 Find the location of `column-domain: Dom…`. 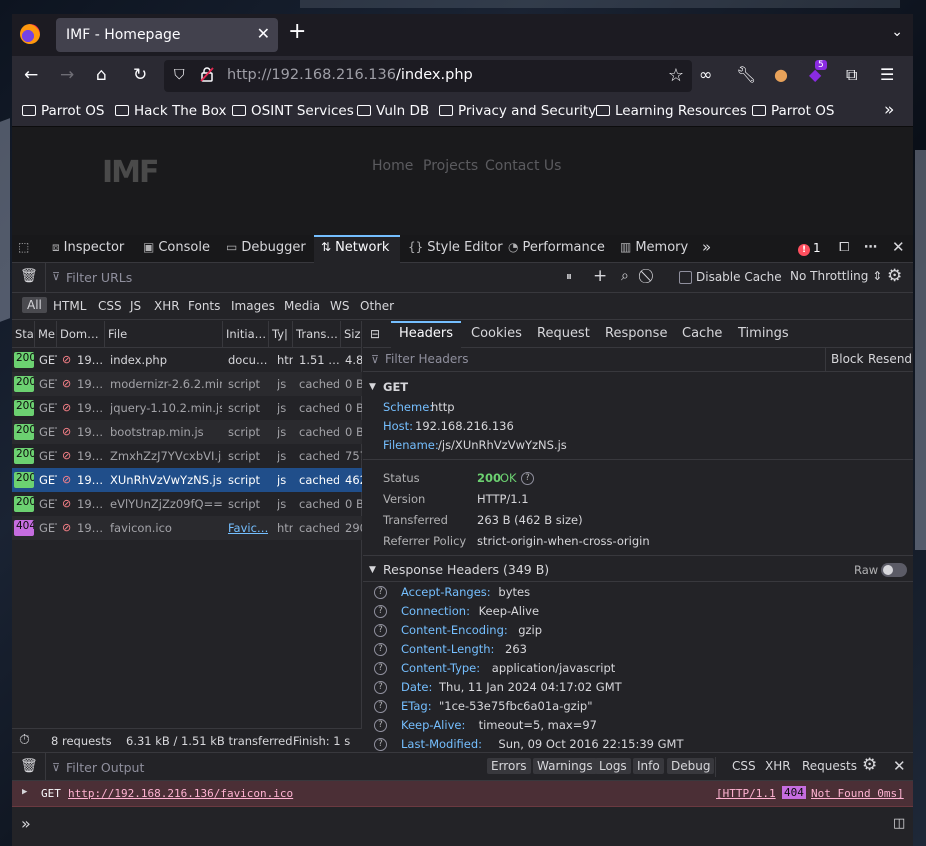

column-domain: Dom… is located at coordinates (81, 334).